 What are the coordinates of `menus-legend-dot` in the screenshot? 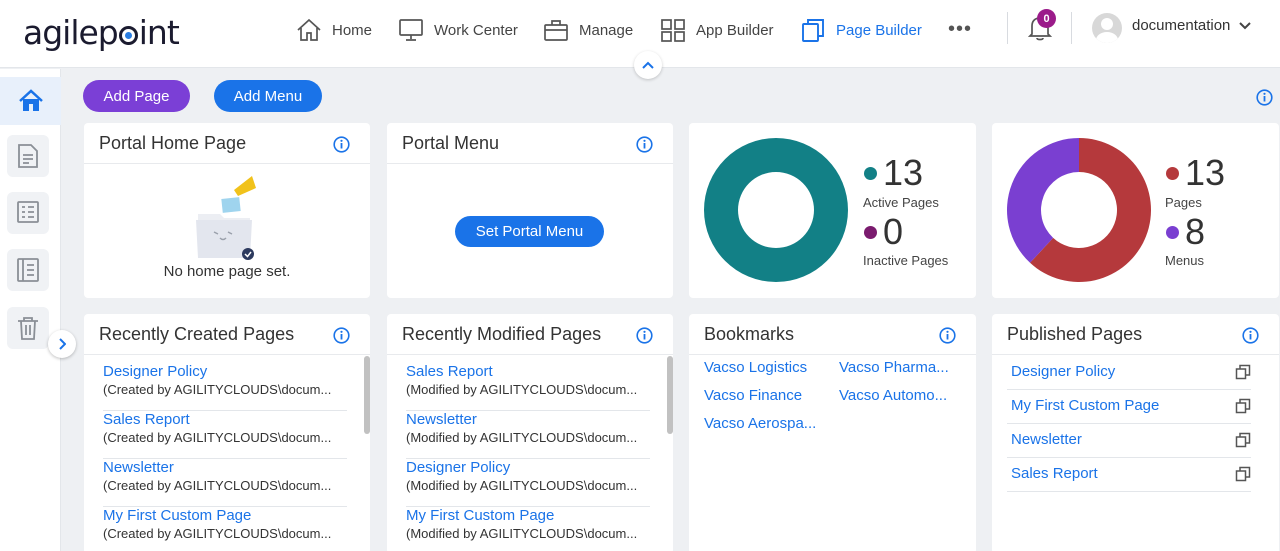 It's located at (1172, 232).